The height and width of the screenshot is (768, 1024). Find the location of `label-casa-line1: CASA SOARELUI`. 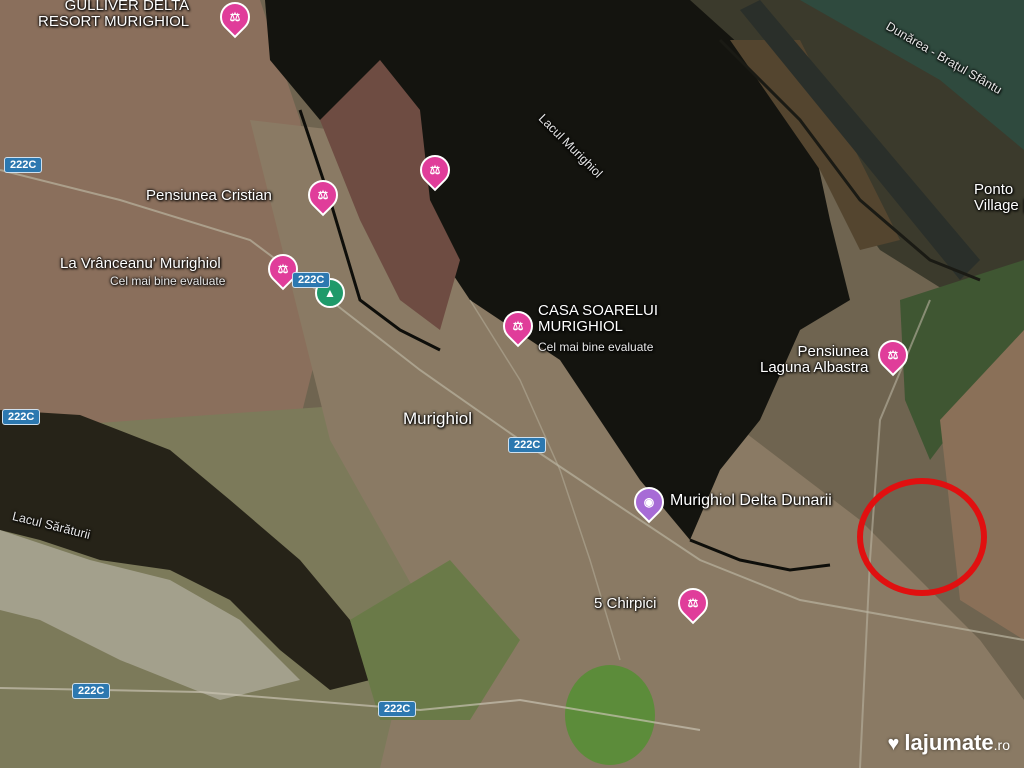

label-casa-line1: CASA SOARELUI is located at coordinates (598, 310).